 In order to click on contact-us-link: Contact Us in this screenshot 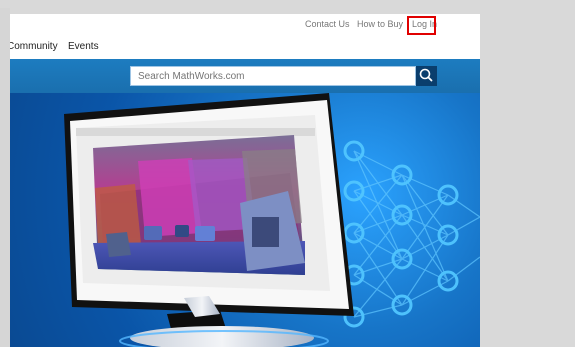, I will do `click(327, 24)`.